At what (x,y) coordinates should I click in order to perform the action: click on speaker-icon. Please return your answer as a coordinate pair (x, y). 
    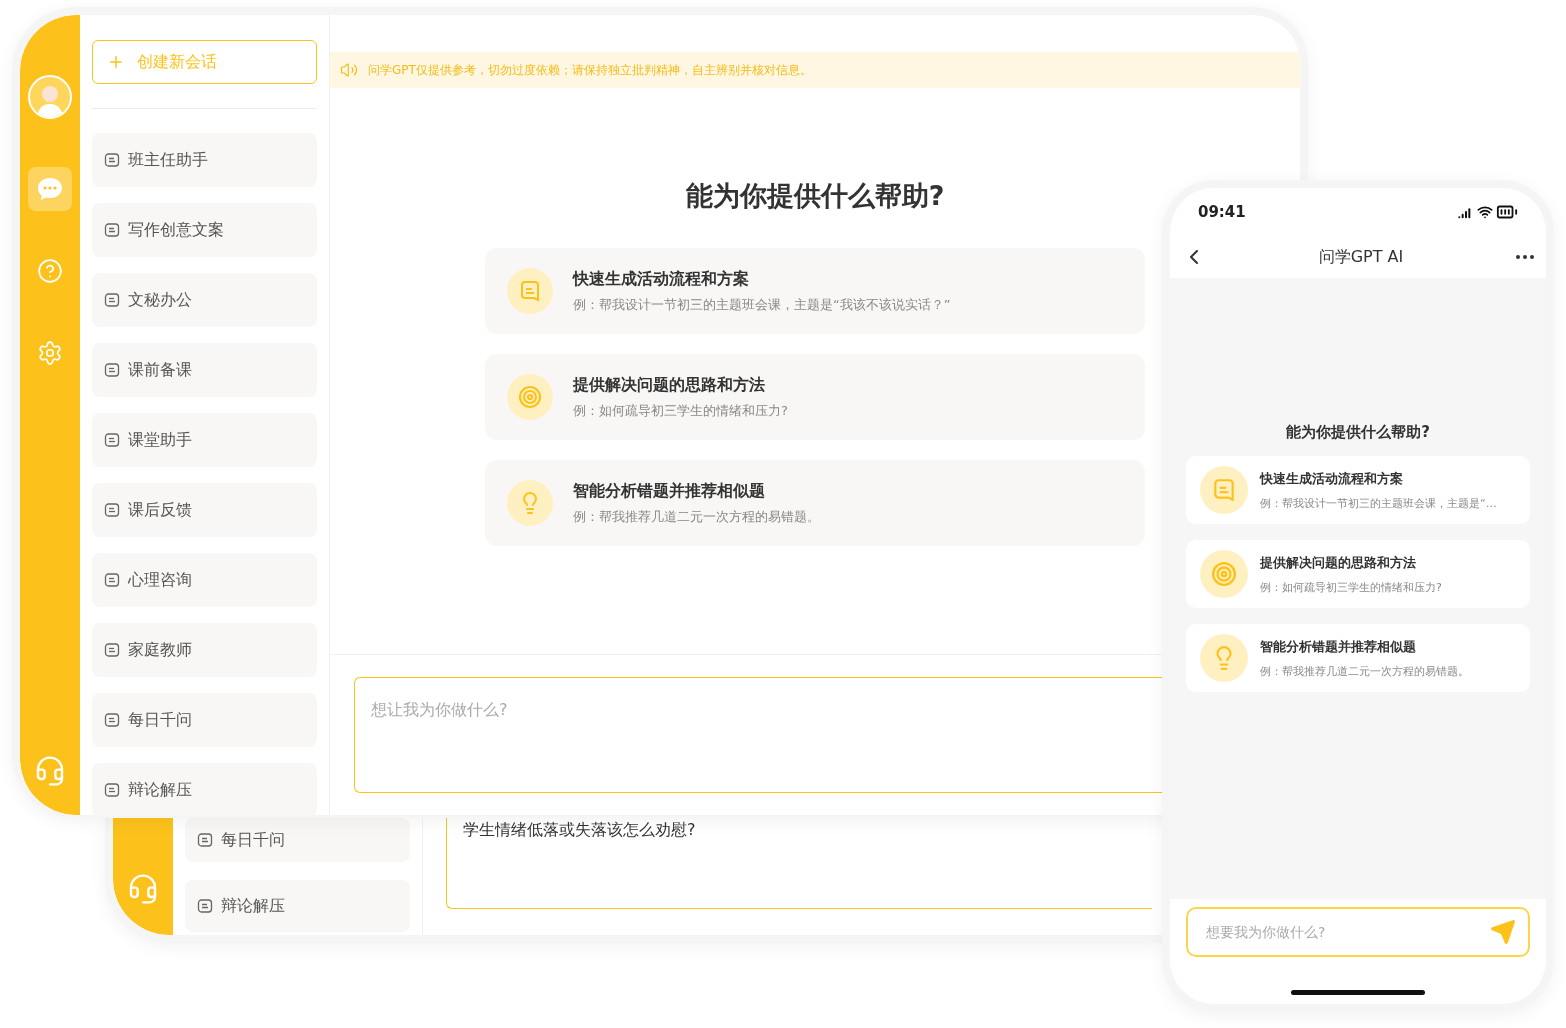
    Looking at the image, I should click on (349, 70).